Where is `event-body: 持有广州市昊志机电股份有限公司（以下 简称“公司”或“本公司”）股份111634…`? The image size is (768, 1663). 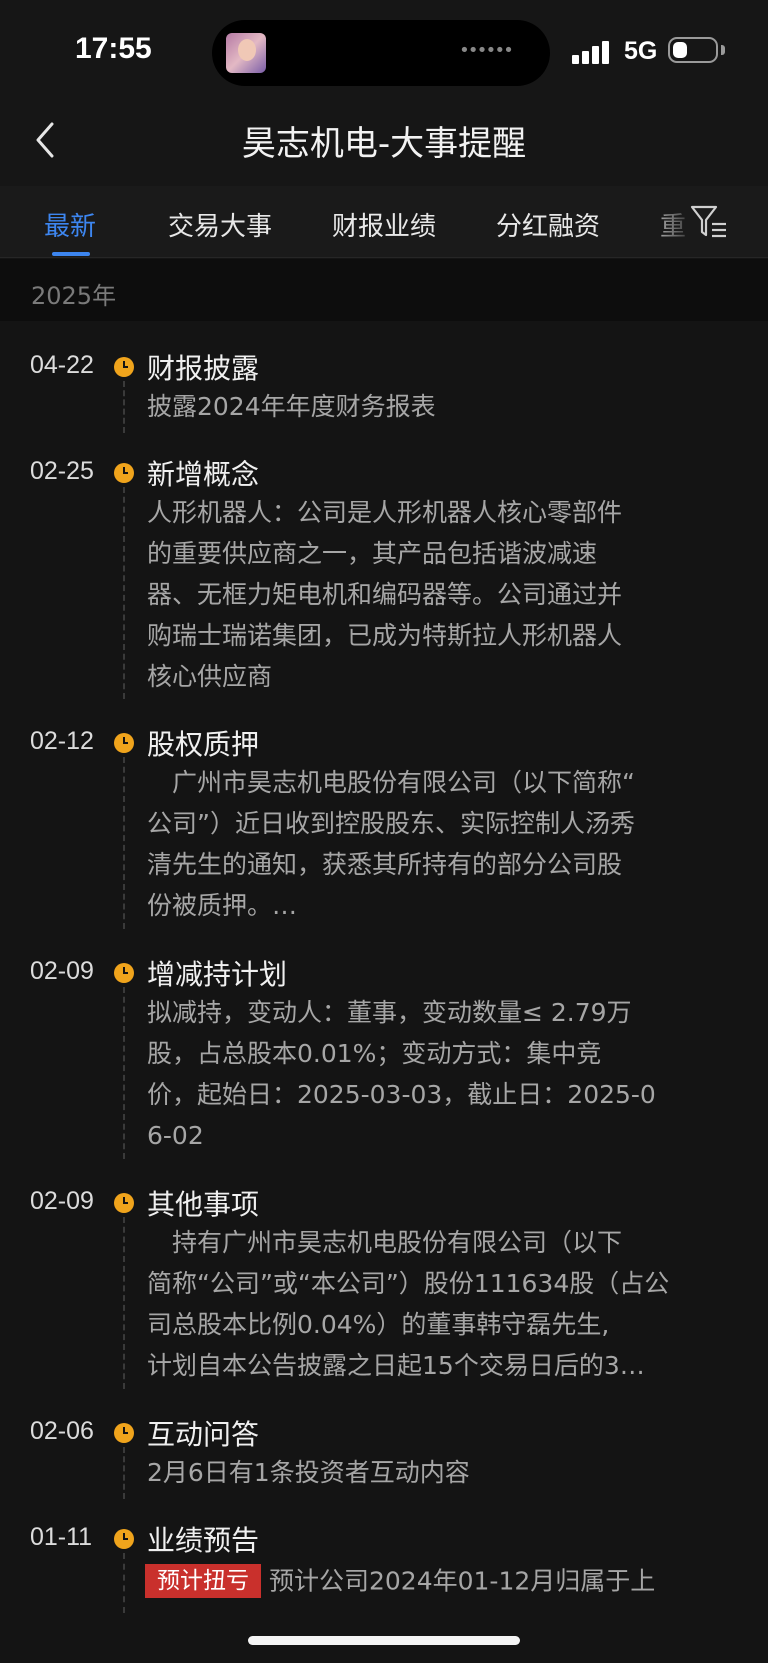 event-body: 持有广州市昊志机电股份有限公司（以下 简称“公司”或“本公司”）股份111634… is located at coordinates (432, 1304).